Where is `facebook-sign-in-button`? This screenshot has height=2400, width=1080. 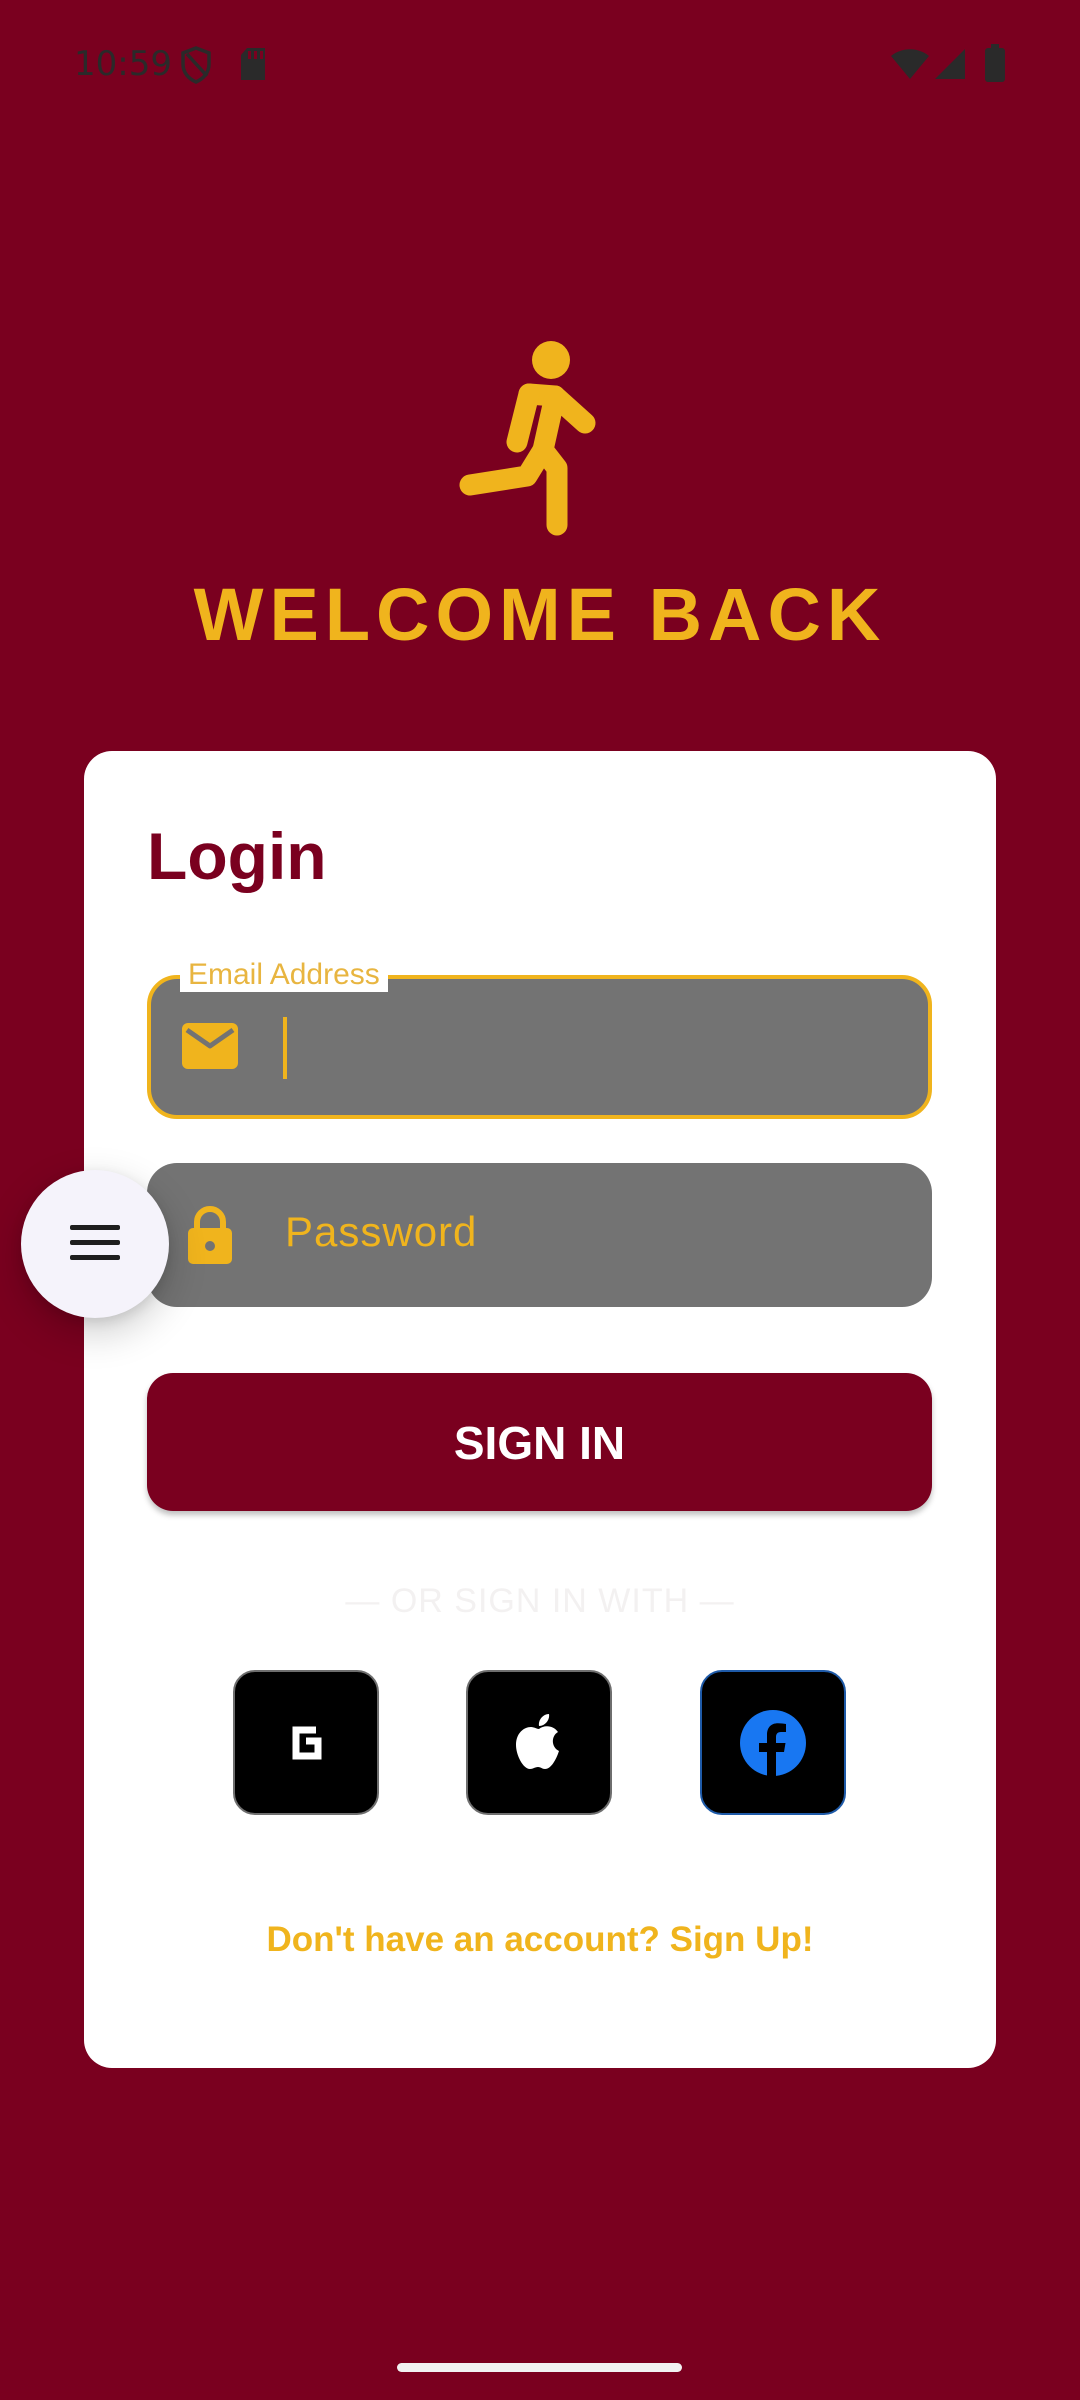 facebook-sign-in-button is located at coordinates (773, 1742).